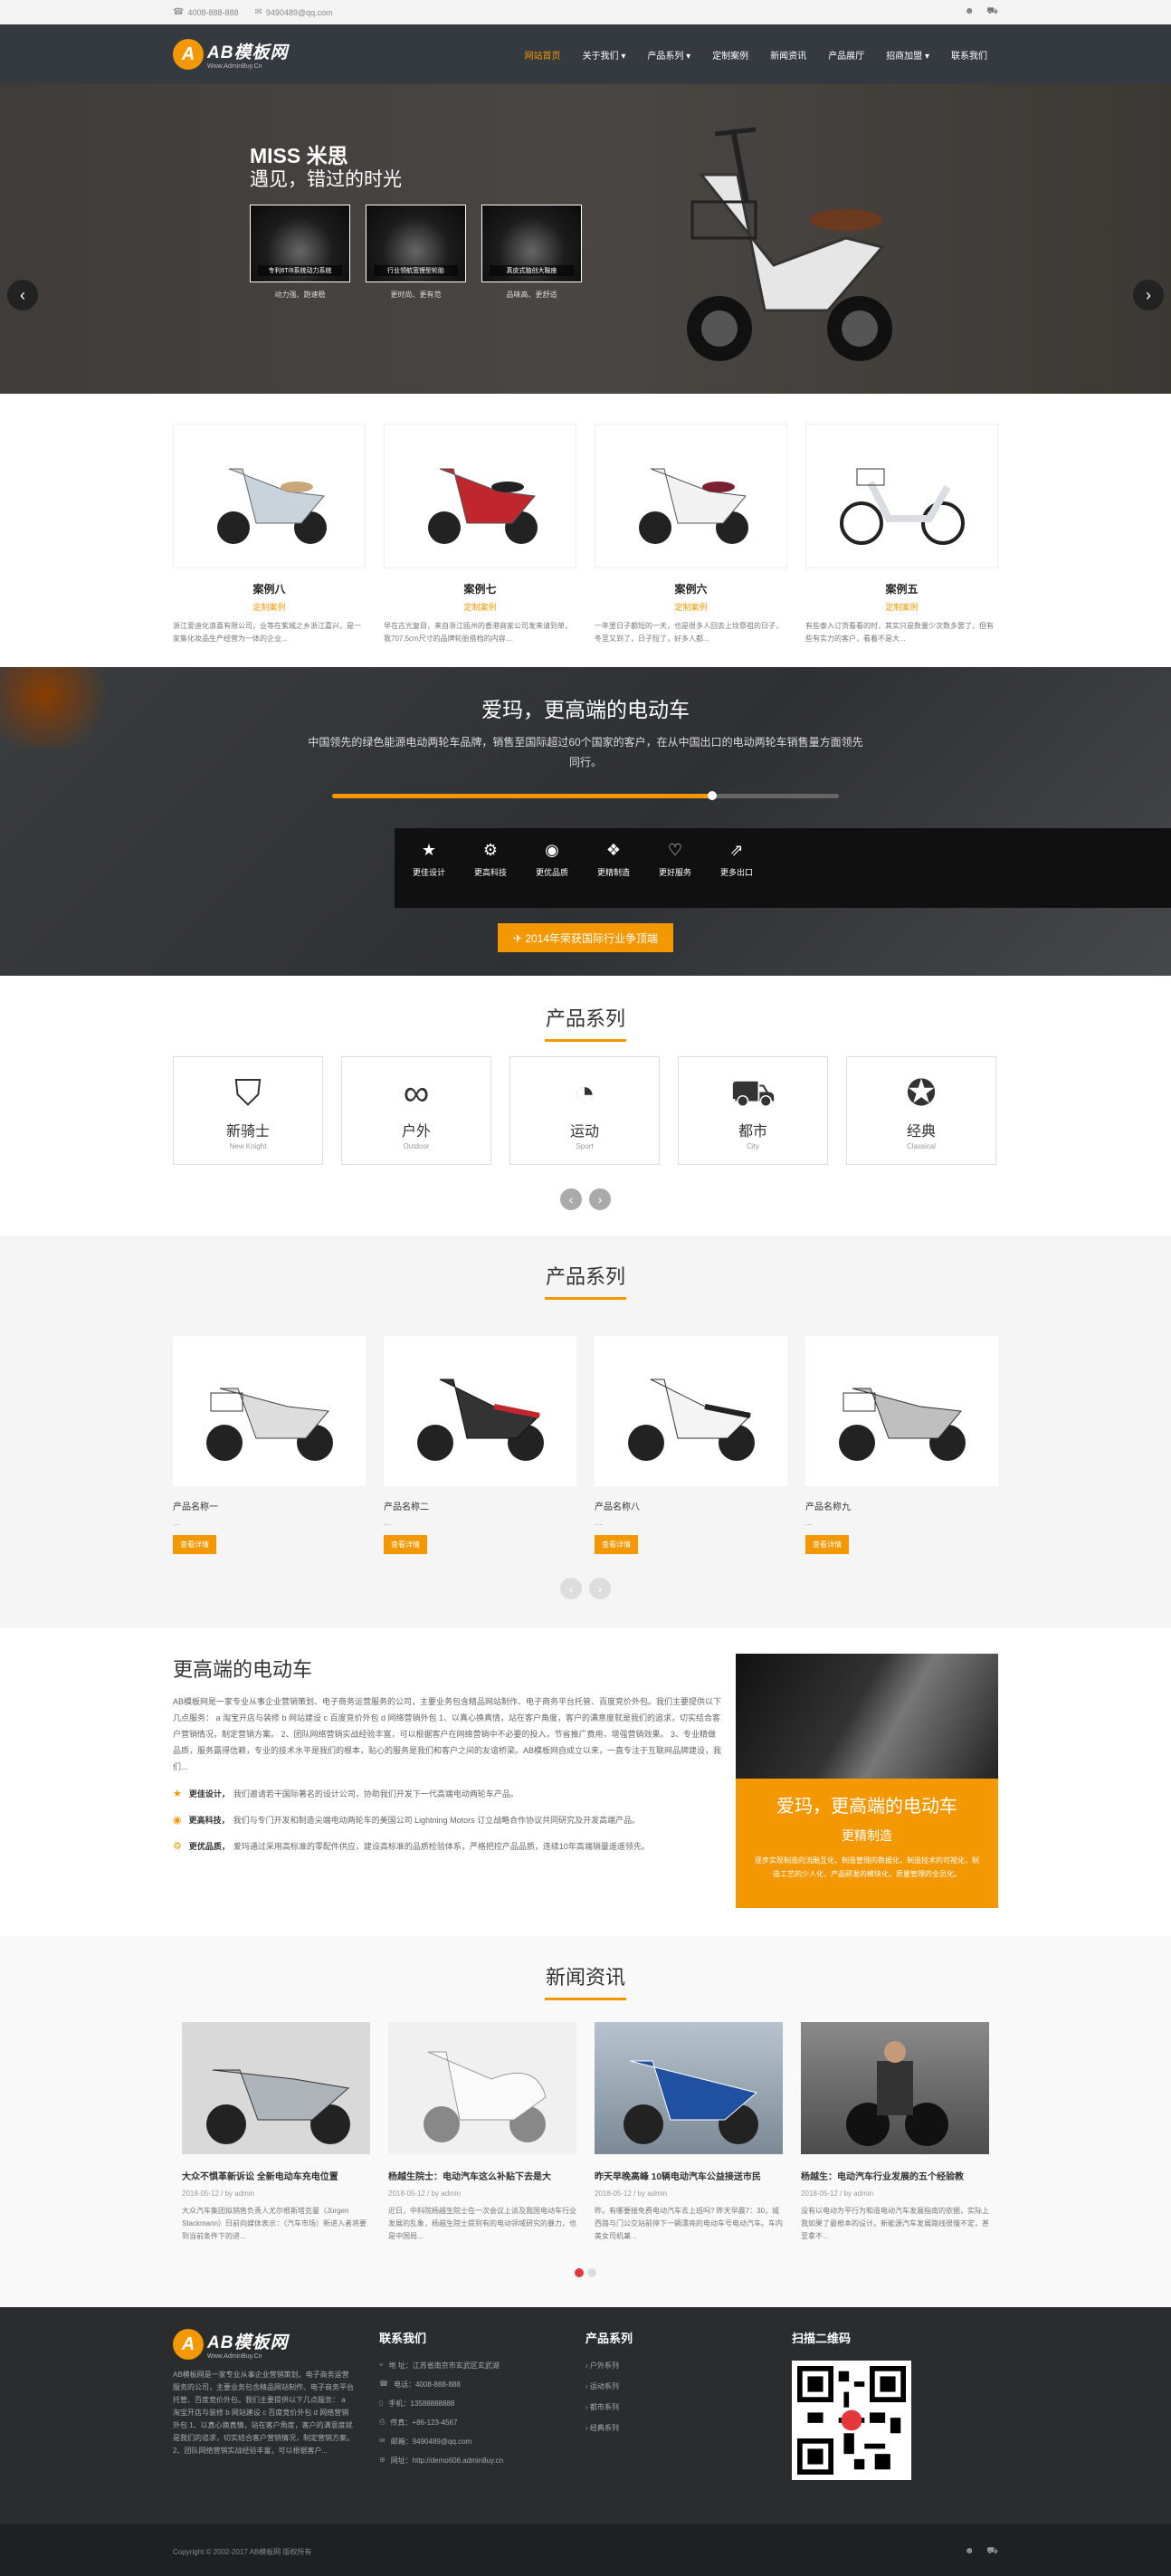  I want to click on nav-showroom: 产品展厅, so click(846, 55).